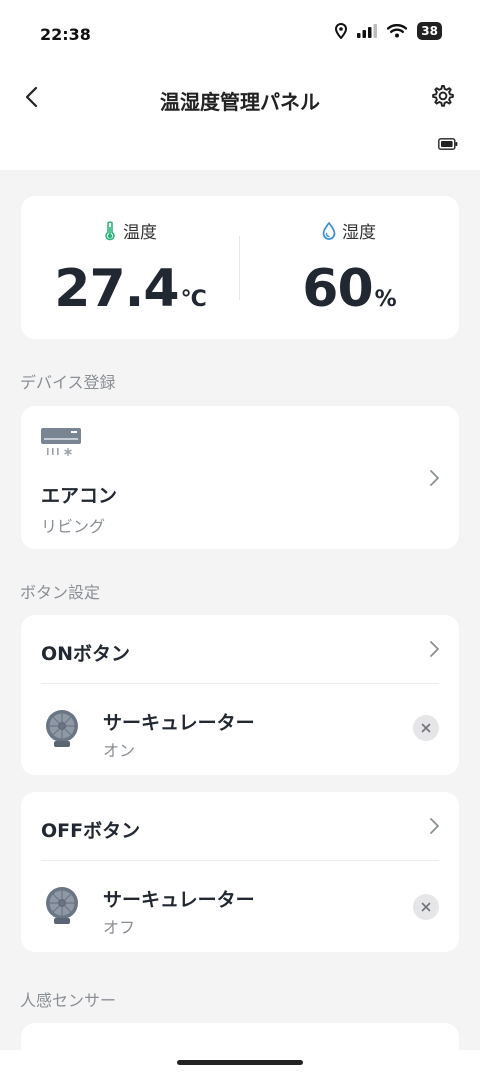 The height and width of the screenshot is (1077, 480). What do you see at coordinates (60, 592) in the screenshot?
I see `button-section-label: ボタン設定` at bounding box center [60, 592].